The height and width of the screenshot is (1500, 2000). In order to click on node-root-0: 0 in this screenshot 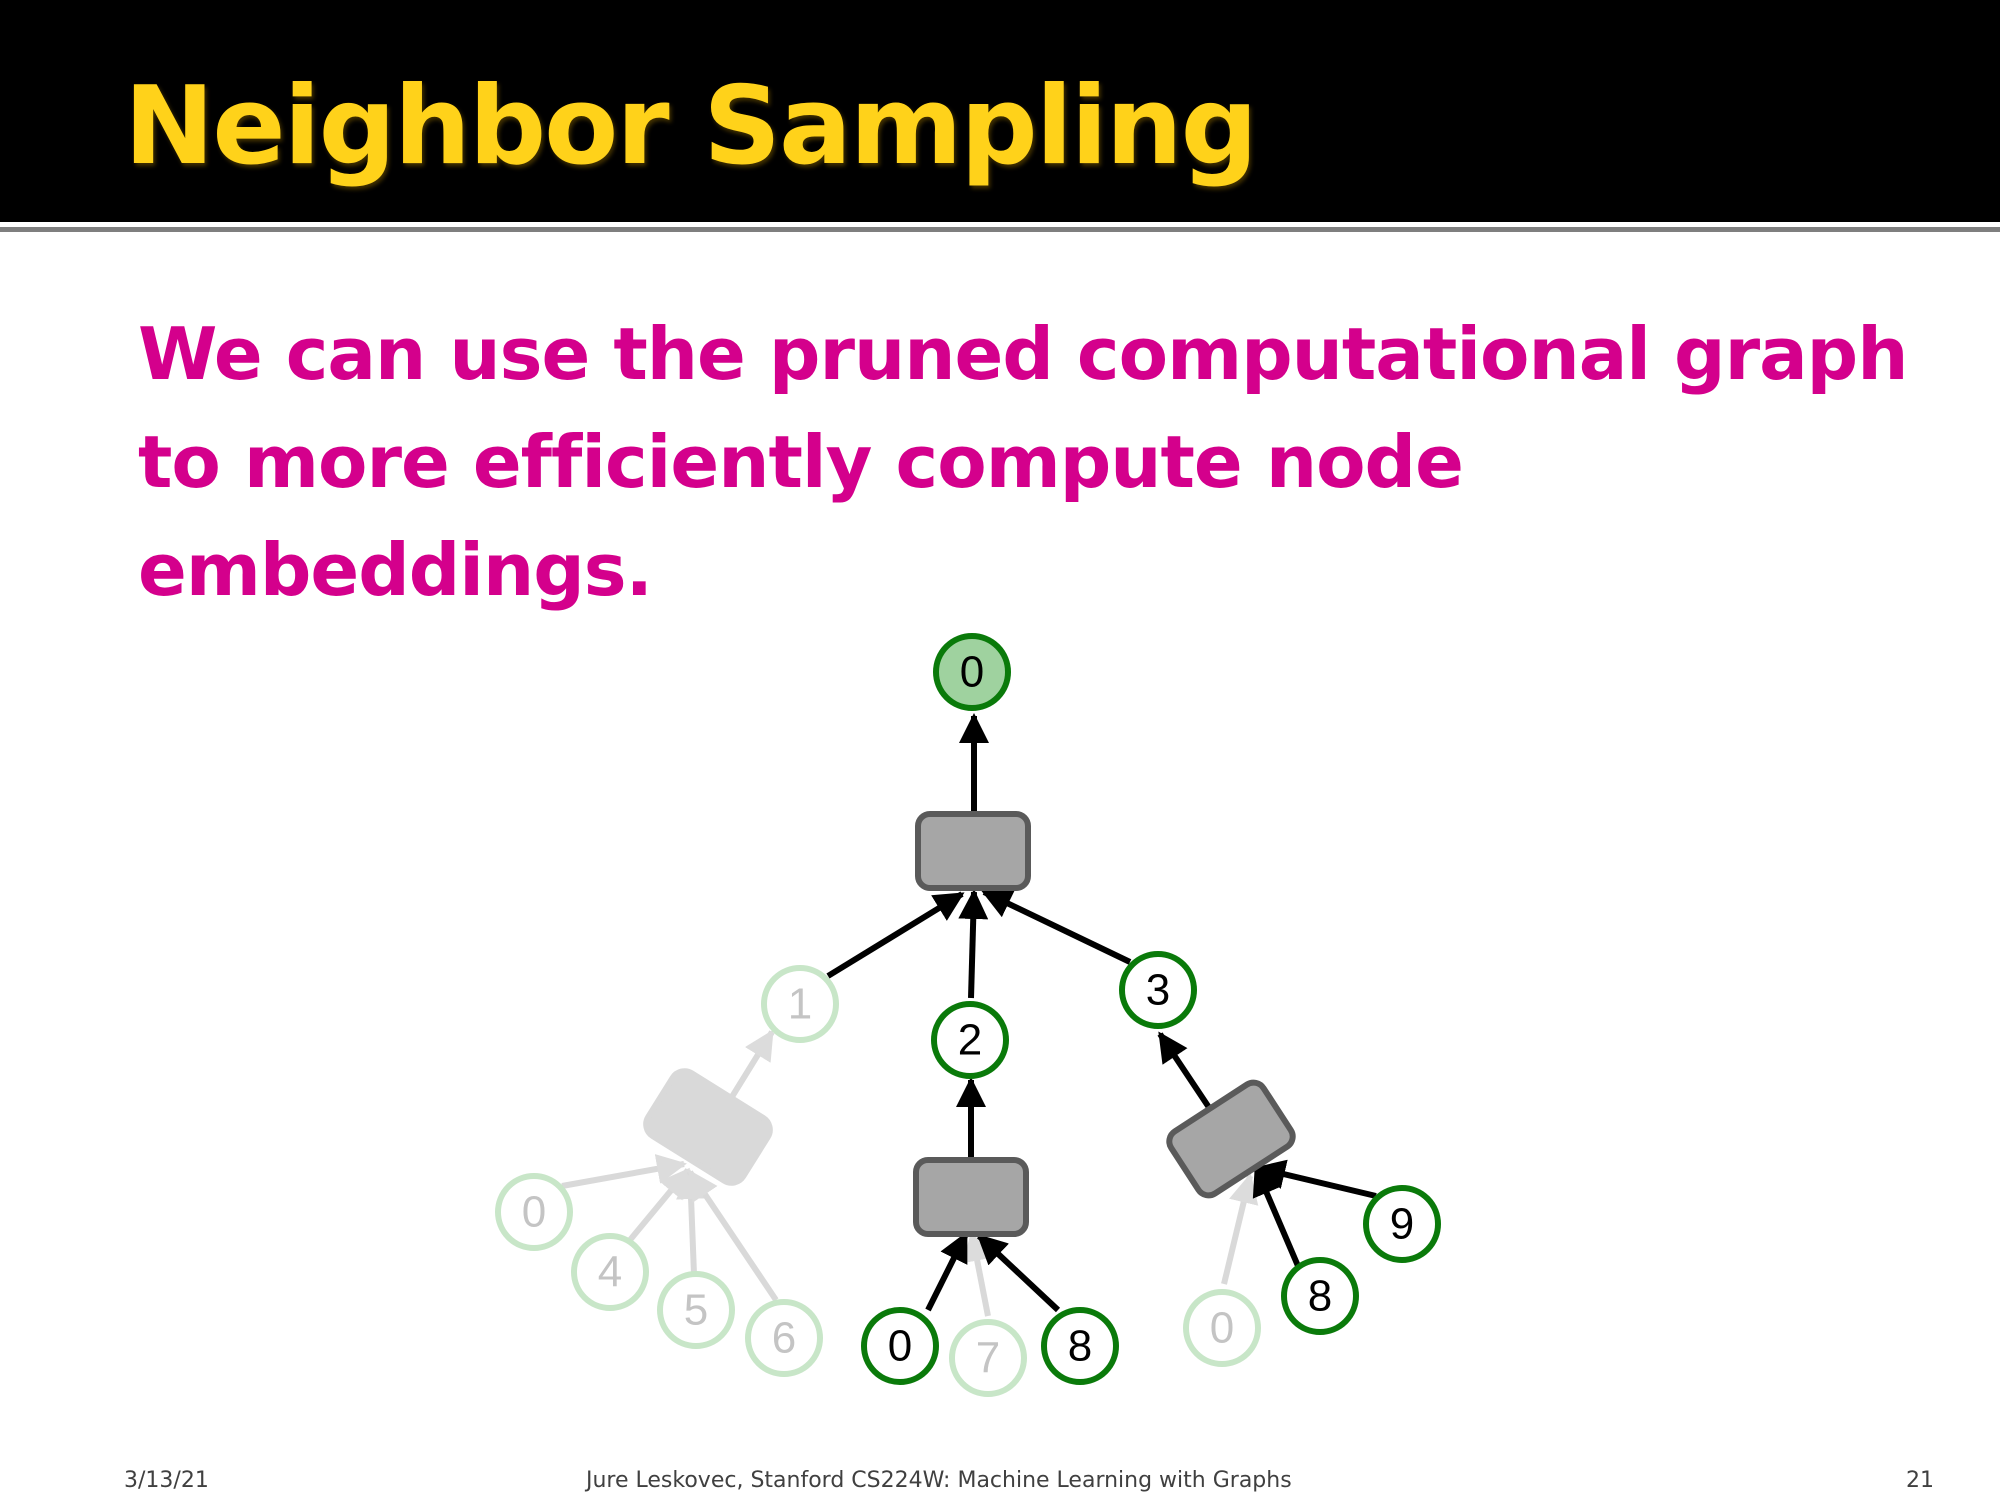, I will do `click(972, 672)`.